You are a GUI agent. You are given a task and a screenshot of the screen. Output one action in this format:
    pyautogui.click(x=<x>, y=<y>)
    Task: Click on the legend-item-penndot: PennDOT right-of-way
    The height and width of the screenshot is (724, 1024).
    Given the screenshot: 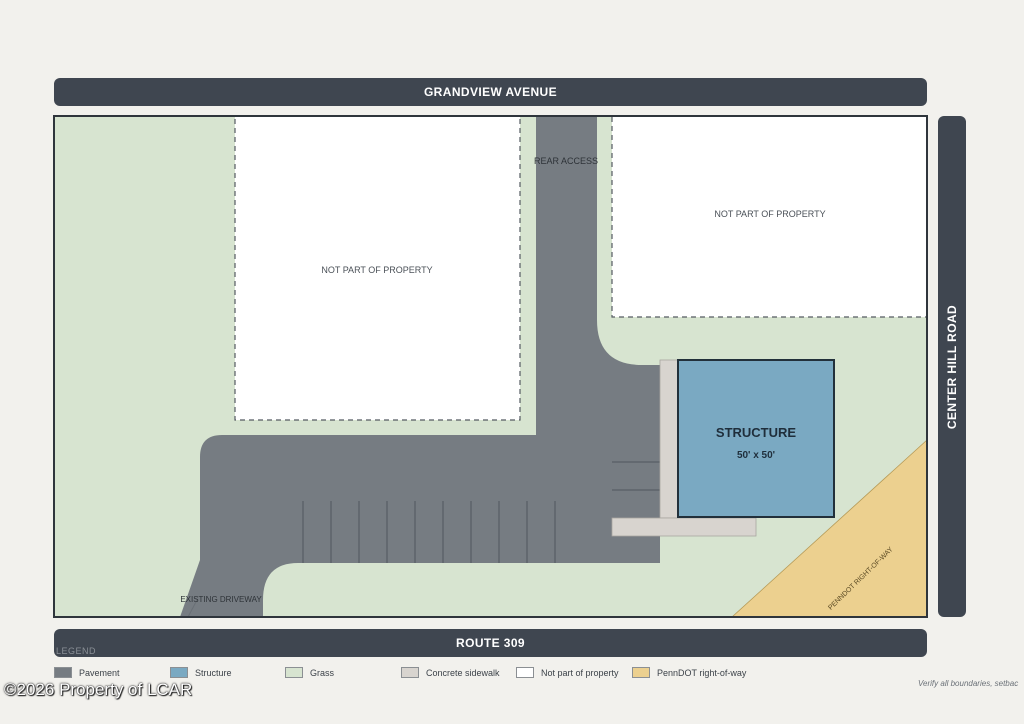 What is the action you would take?
    pyautogui.click(x=689, y=672)
    